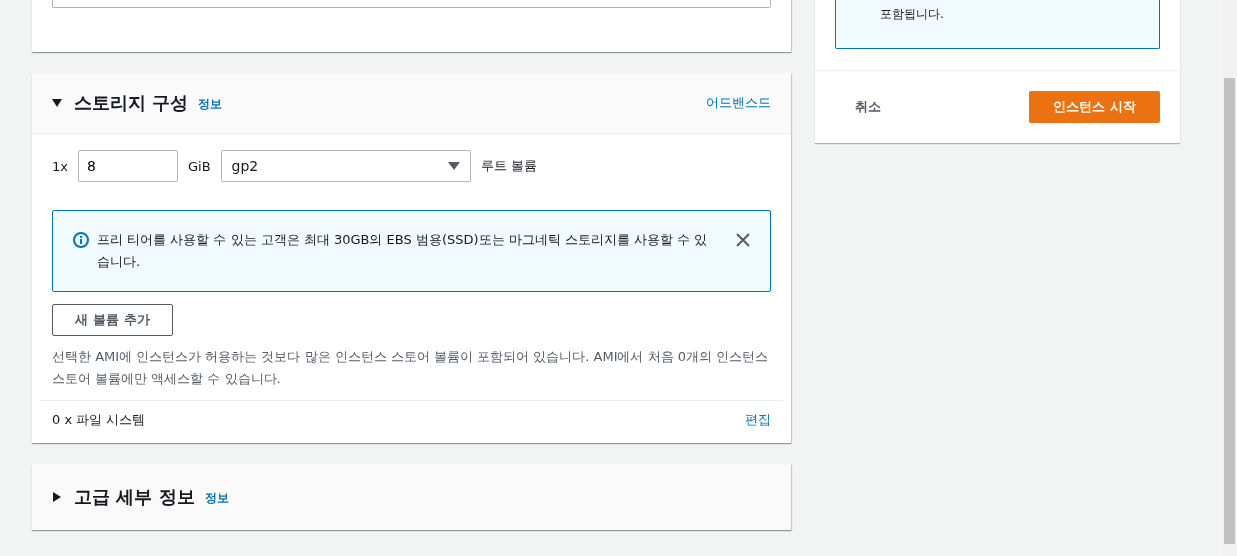 The image size is (1237, 556). Describe the element at coordinates (134, 497) in the screenshot. I see `section-title: 고급 세부 정보` at that location.